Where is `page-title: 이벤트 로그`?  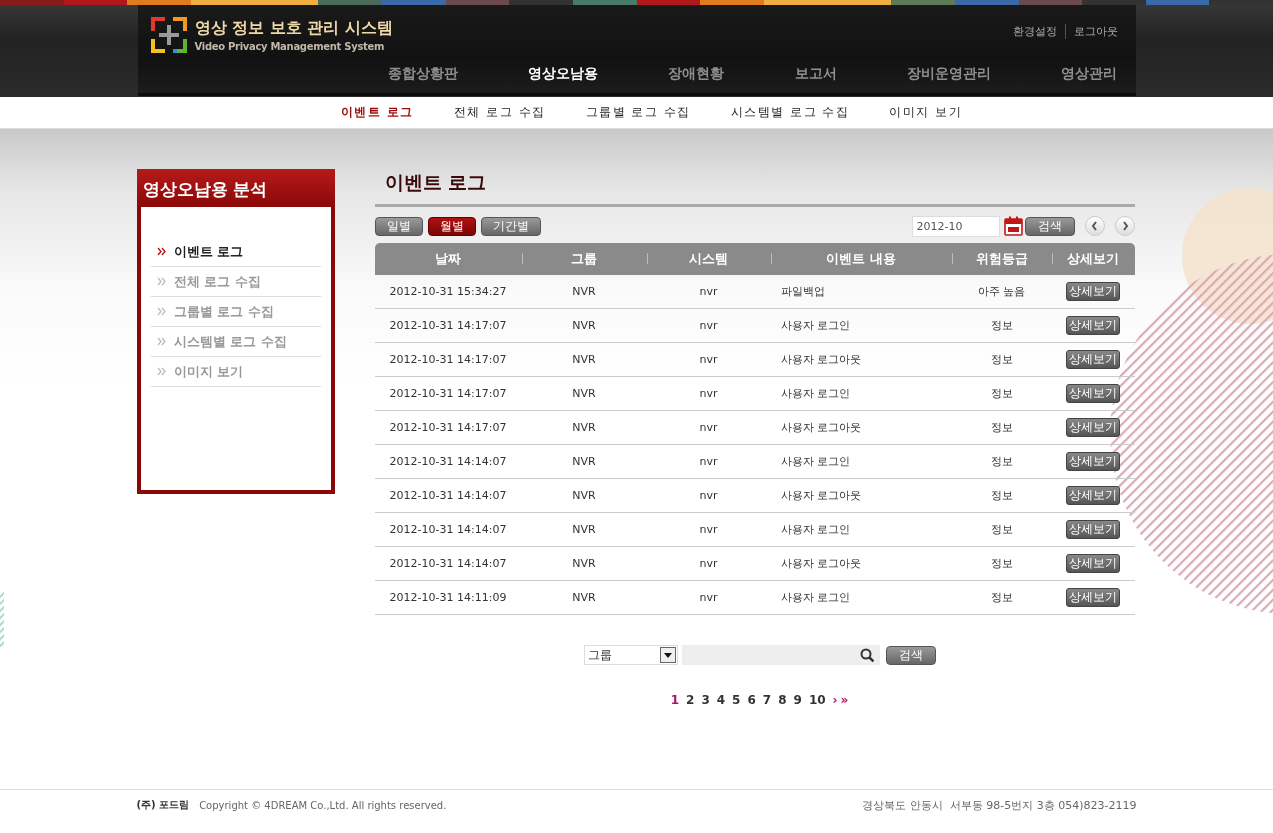 page-title: 이벤트 로그 is located at coordinates (754, 188).